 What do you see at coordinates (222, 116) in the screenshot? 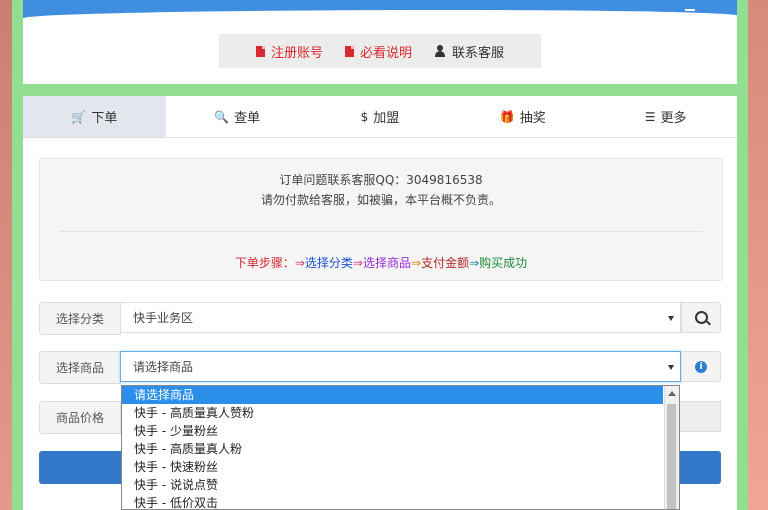
I see `search-icon: 🔍` at bounding box center [222, 116].